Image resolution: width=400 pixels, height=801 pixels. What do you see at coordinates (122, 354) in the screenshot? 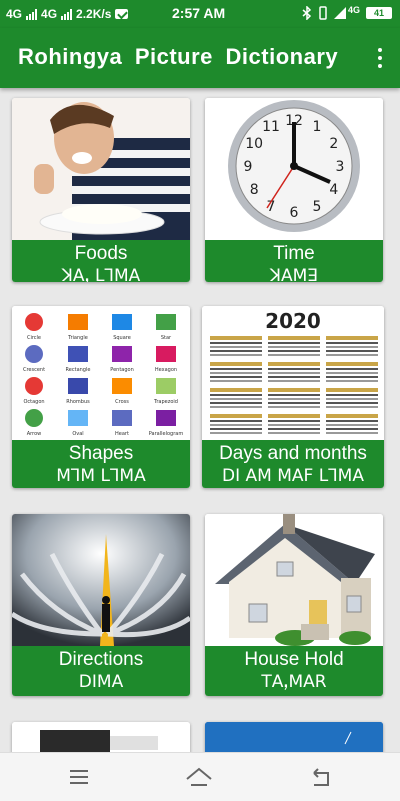
I see `shape-pentagon` at bounding box center [122, 354].